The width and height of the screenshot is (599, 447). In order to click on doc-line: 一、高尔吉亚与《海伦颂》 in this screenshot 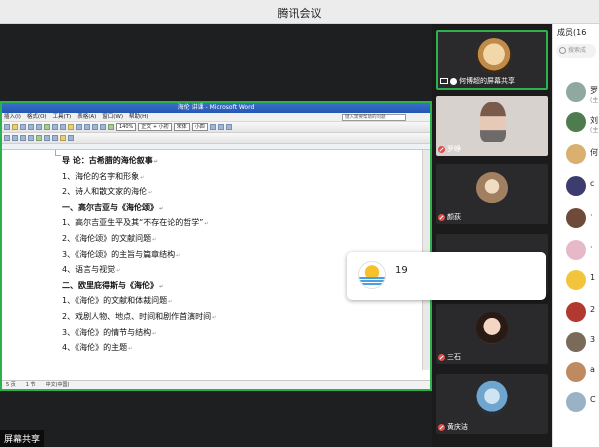, I will do `click(139, 209)`.